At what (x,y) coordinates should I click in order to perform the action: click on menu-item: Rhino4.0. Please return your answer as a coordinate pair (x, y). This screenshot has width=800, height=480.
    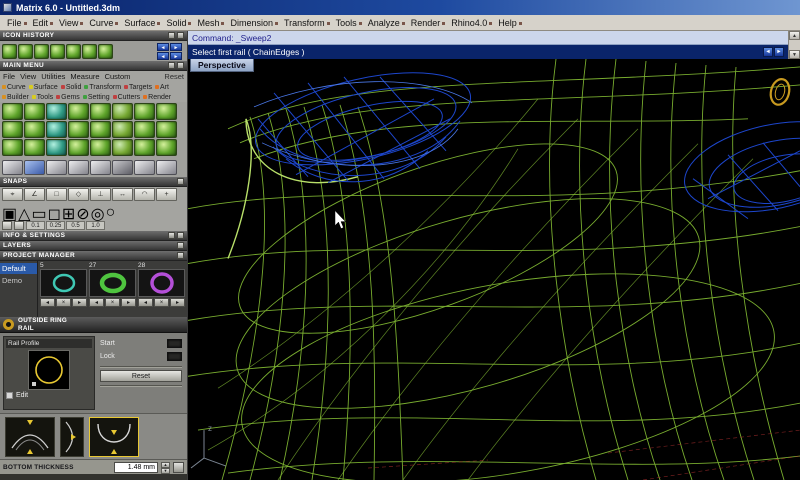
    Looking at the image, I should click on (471, 23).